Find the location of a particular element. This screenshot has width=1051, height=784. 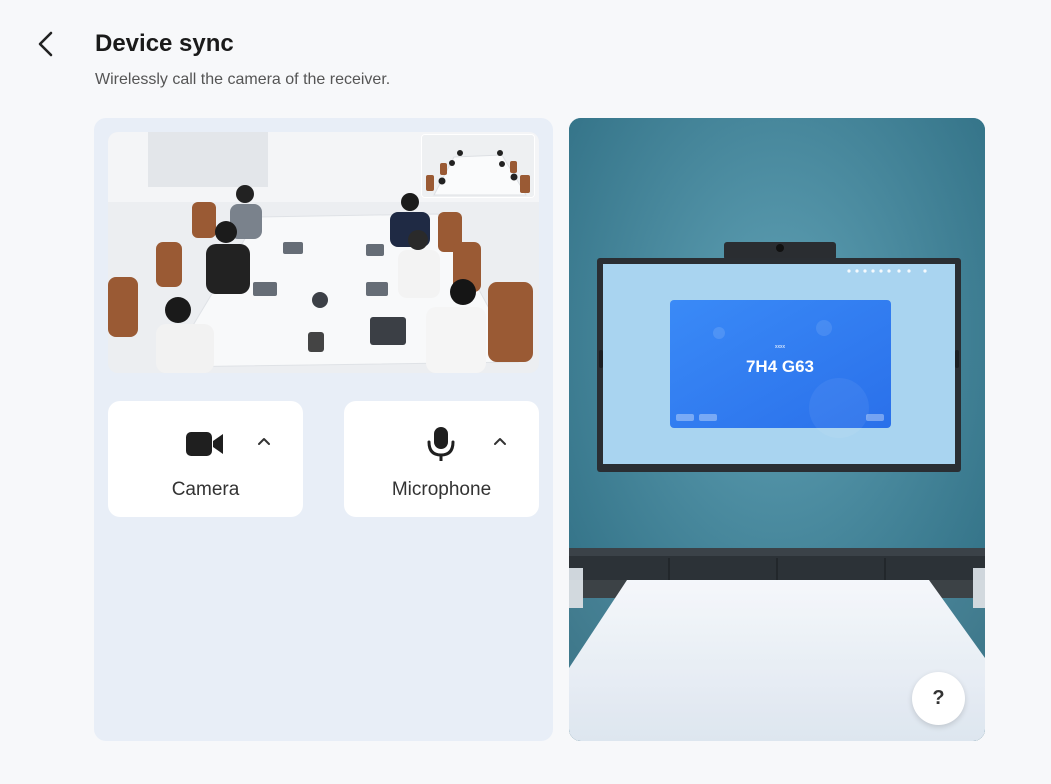

help-button: ? is located at coordinates (938, 698).